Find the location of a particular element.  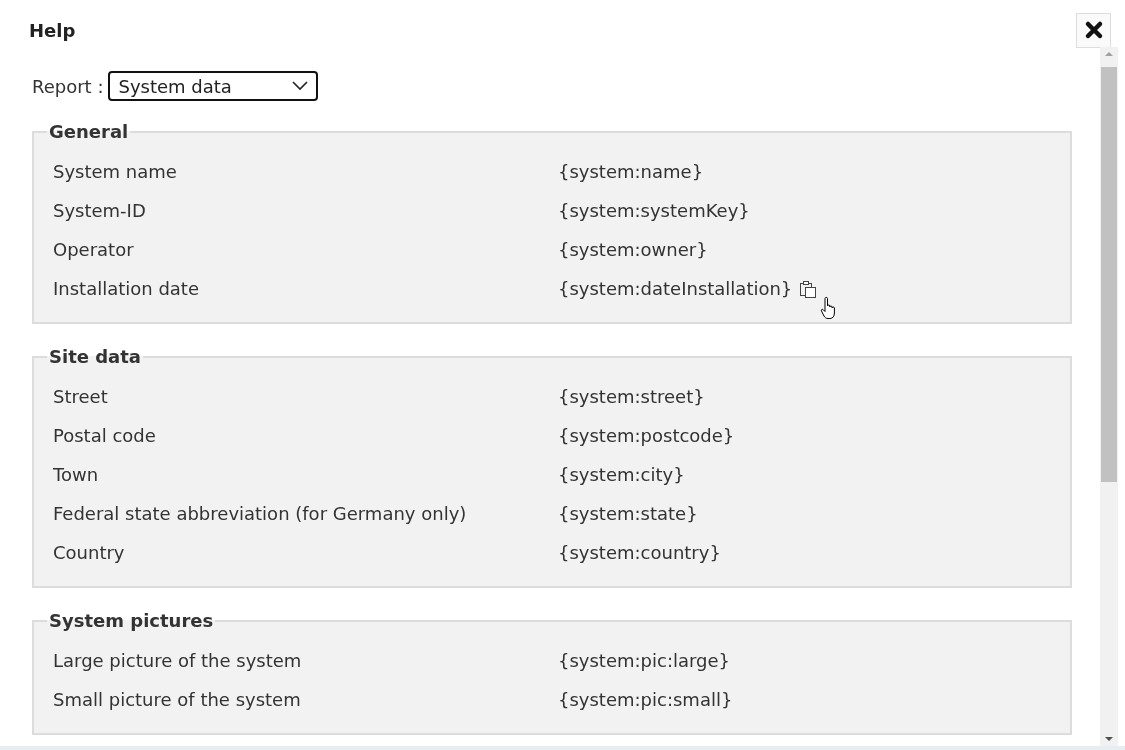

section-title: Site data is located at coordinates (95, 356).